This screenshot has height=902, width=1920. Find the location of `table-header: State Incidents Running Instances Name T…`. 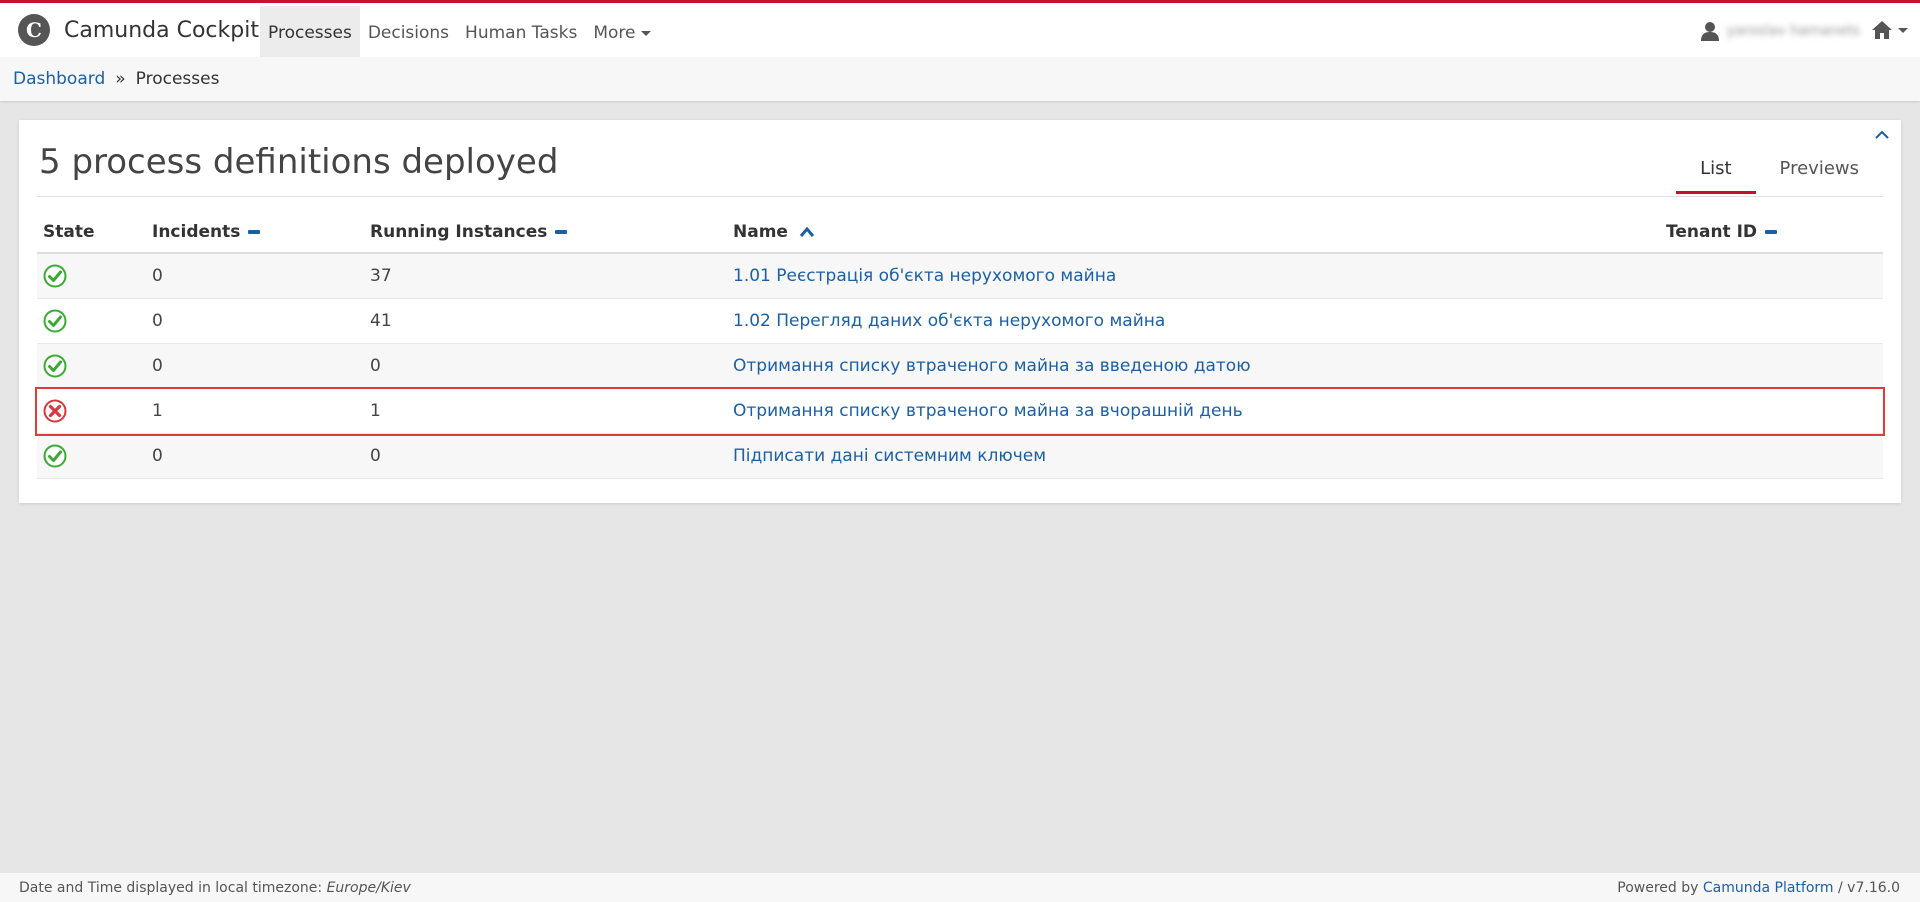

table-header: State Incidents Running Instances Name T… is located at coordinates (960, 233).